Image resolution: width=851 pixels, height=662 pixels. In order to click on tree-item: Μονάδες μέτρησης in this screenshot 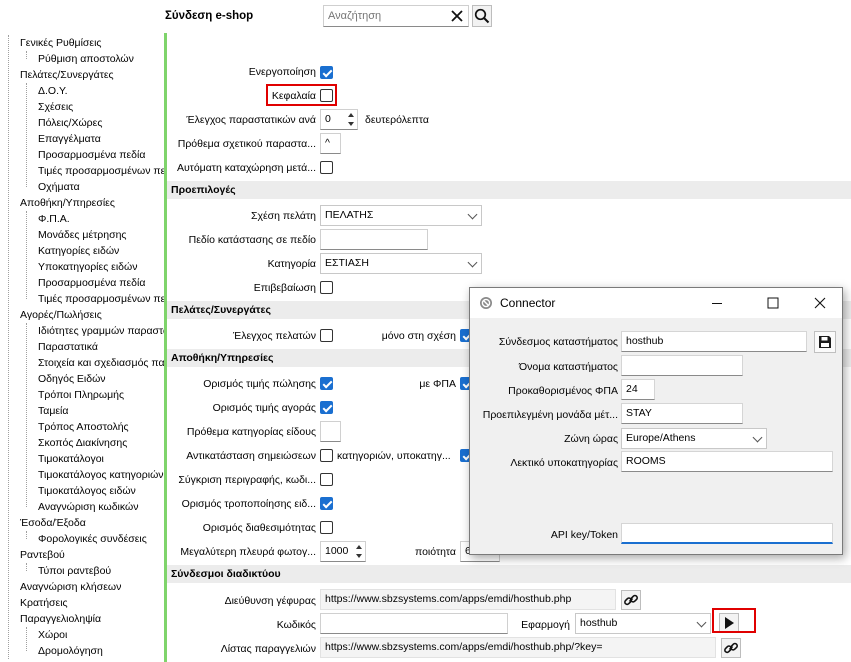, I will do `click(82, 235)`.